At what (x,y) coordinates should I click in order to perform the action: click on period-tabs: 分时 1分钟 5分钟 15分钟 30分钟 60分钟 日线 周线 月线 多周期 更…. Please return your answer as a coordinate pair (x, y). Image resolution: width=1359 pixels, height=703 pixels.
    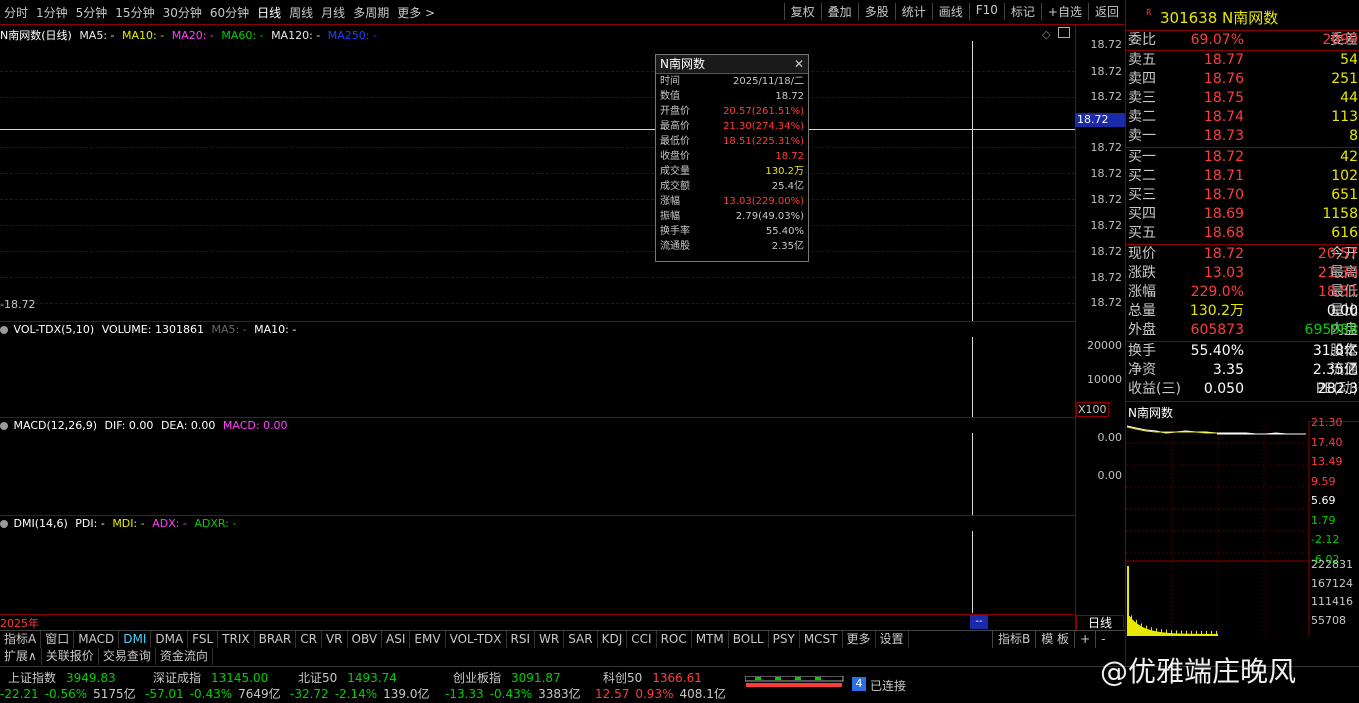
    Looking at the image, I should click on (219, 12).